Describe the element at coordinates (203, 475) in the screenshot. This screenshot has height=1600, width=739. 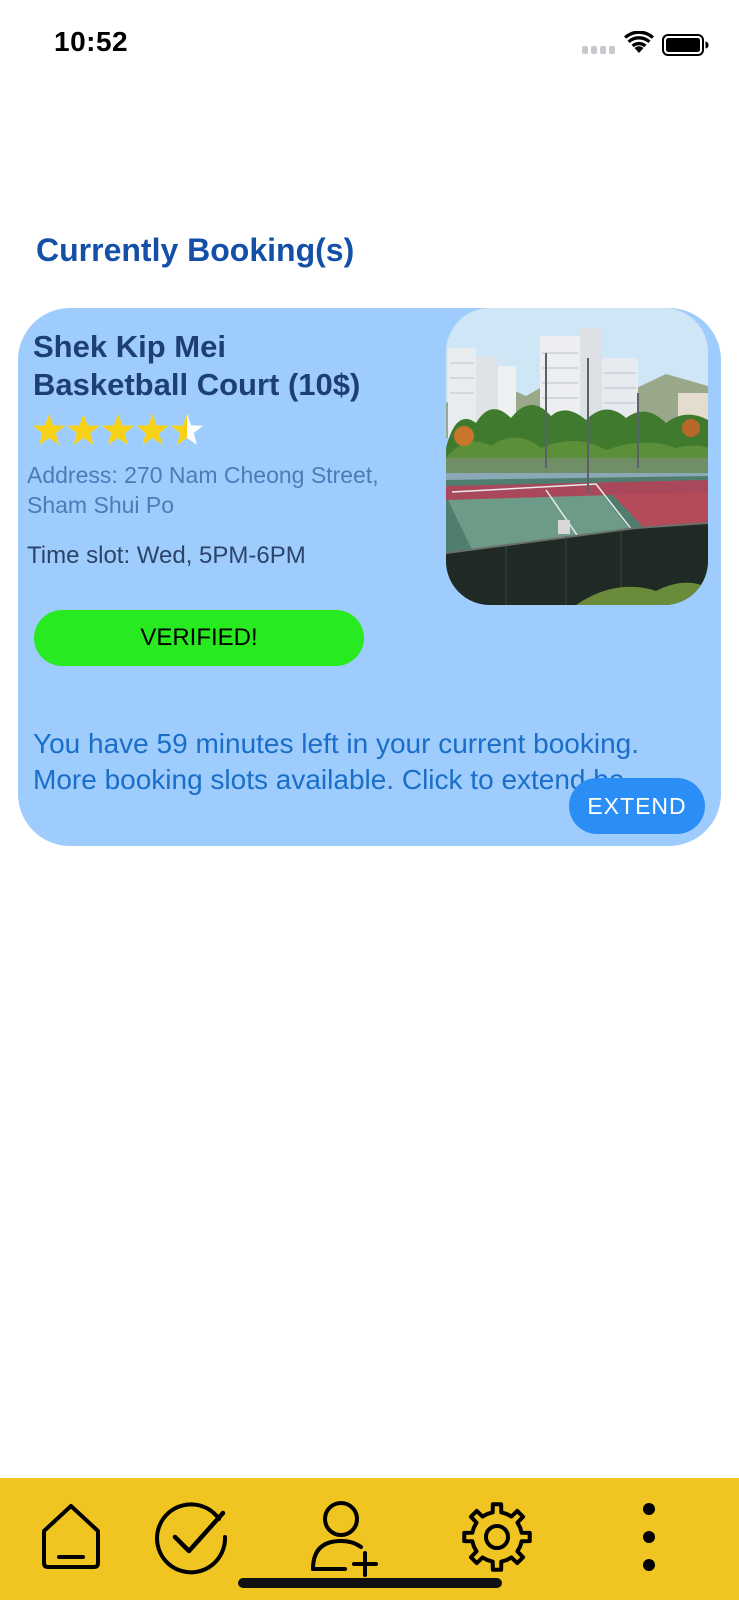
I see `address-line1: Address: 270 Nam Cheong Street,` at that location.